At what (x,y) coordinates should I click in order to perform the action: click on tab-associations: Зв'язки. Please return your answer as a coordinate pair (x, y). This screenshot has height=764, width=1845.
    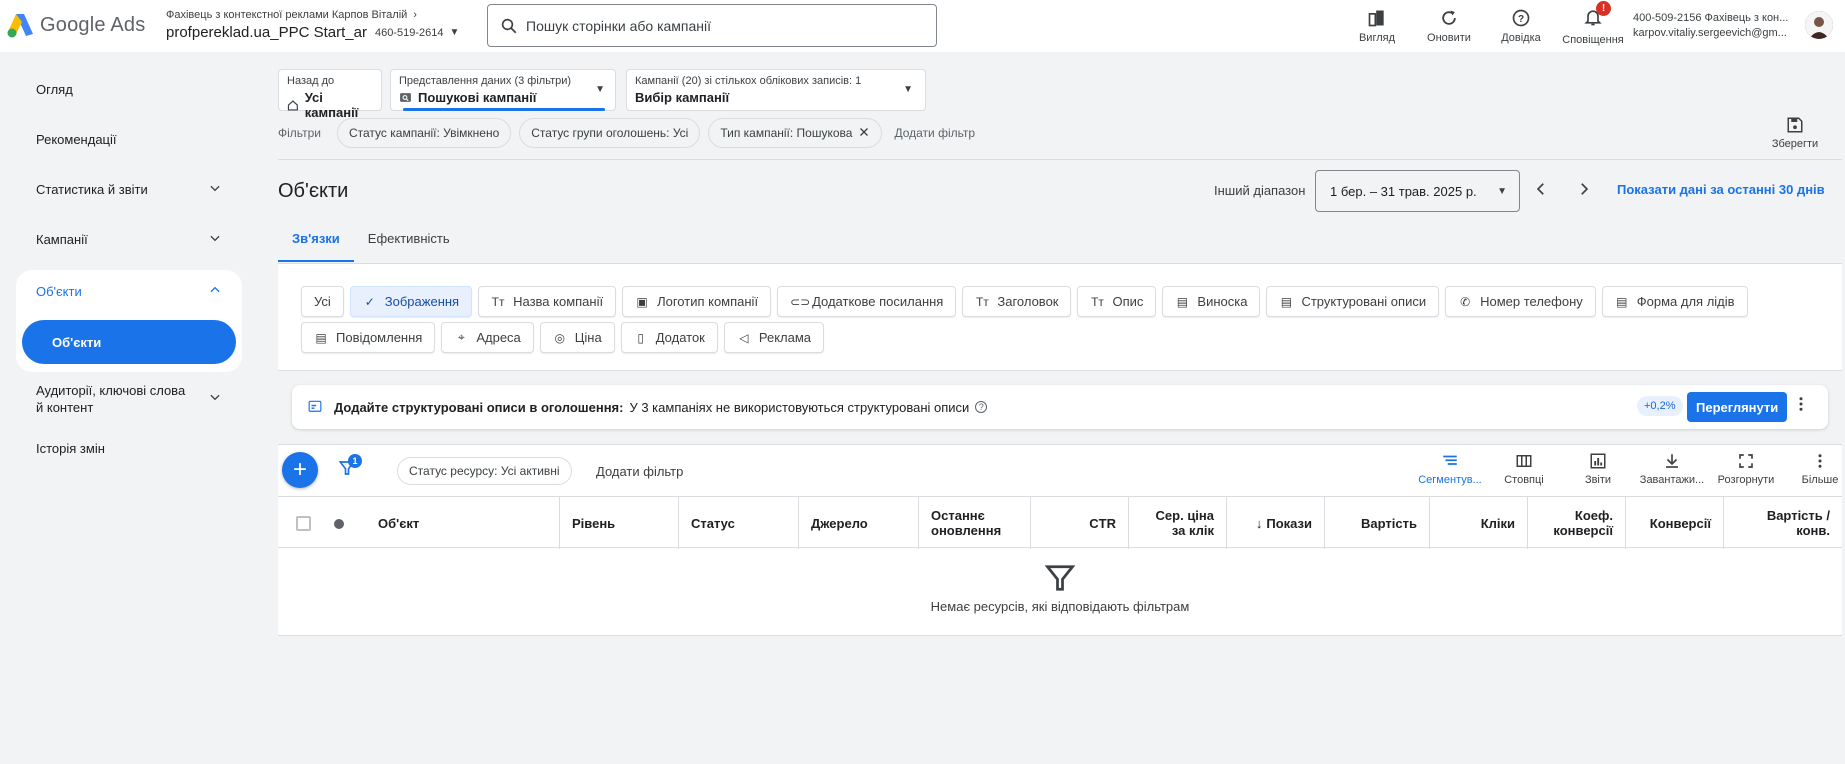
    Looking at the image, I should click on (316, 245).